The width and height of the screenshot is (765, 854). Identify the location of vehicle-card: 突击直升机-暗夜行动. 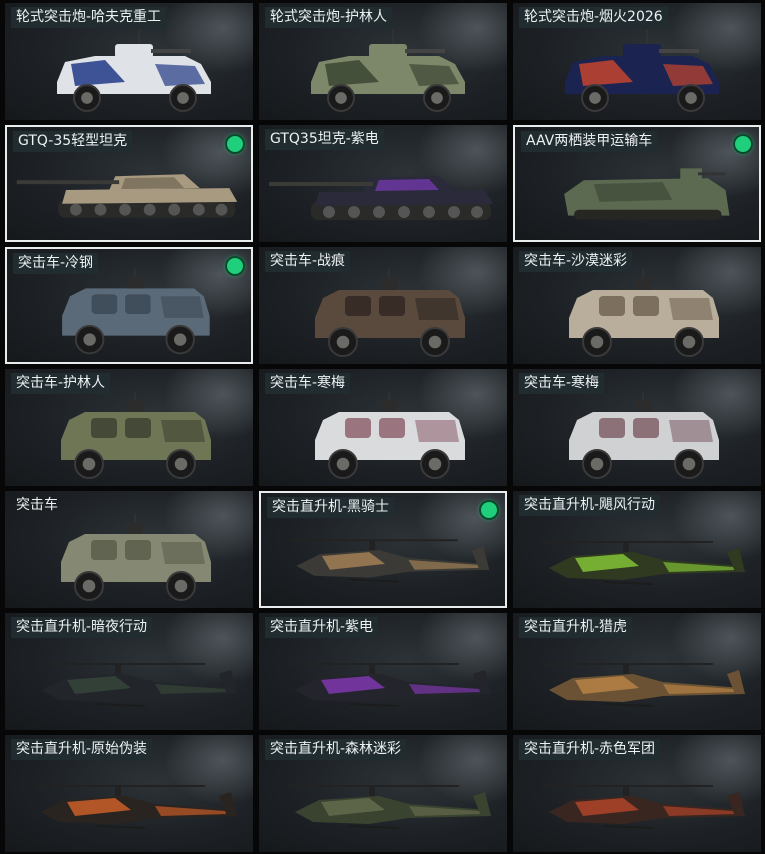
(129, 671).